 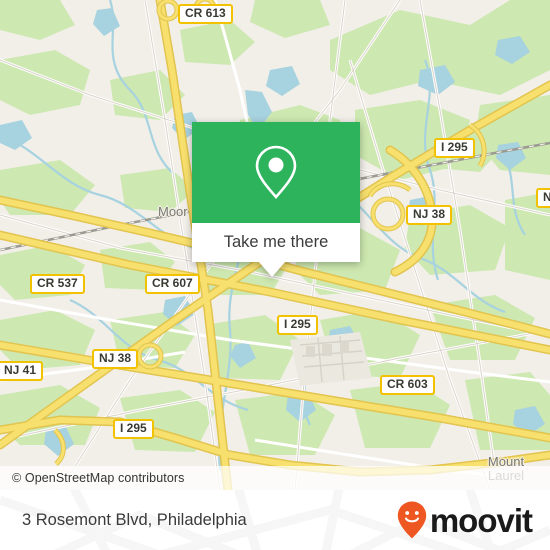 I want to click on road-shield-i-295-north: I 295, so click(x=454, y=148).